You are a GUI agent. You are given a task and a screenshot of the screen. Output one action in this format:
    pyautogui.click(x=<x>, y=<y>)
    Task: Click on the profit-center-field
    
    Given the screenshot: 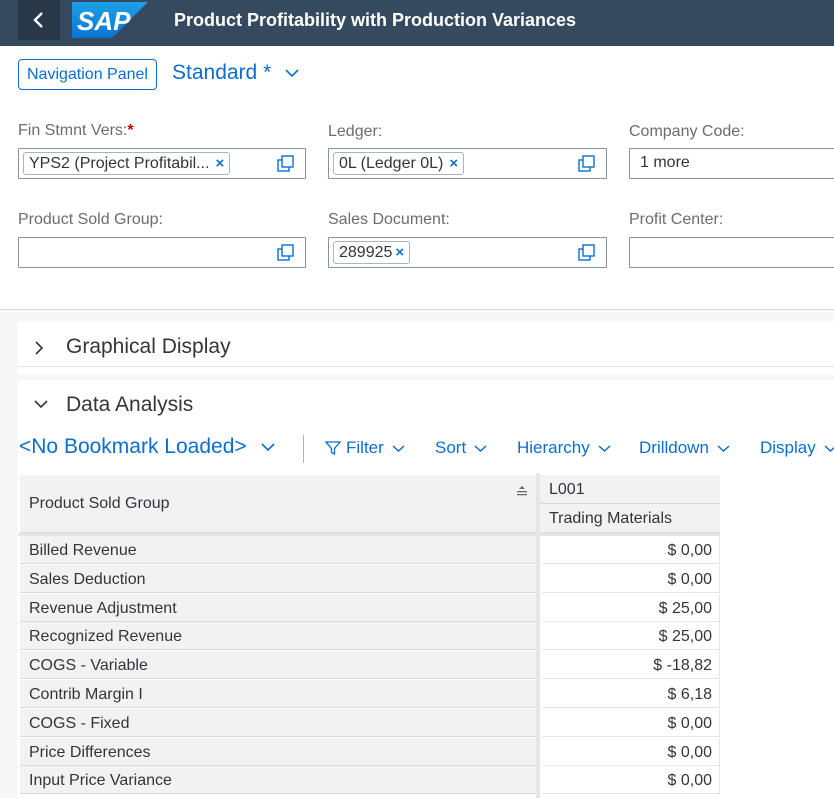 What is the action you would take?
    pyautogui.click(x=731, y=252)
    